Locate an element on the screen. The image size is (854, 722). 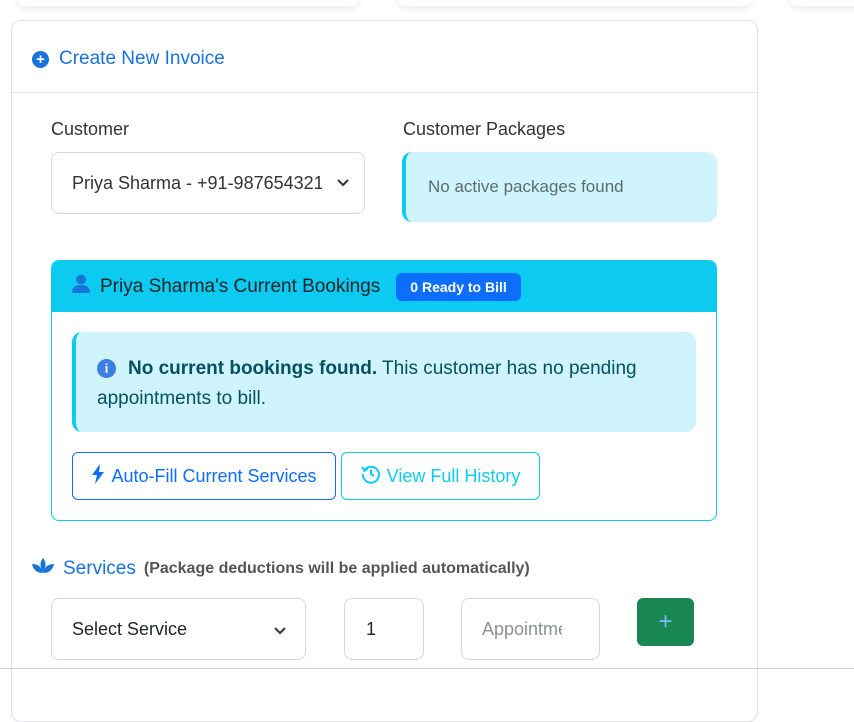
previous-card-edge-right is located at coordinates (822, 3).